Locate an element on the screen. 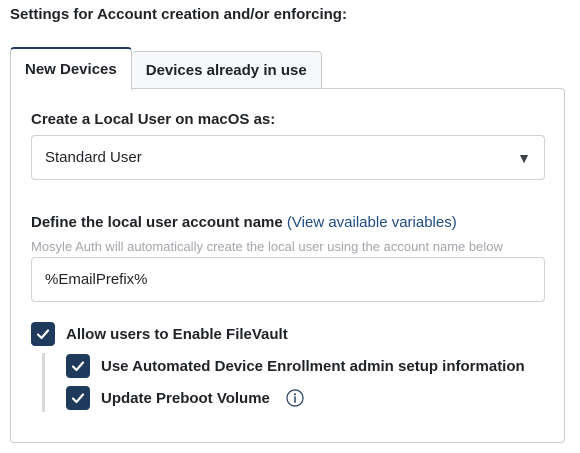 This screenshot has height=453, width=580. select-value: Standard User is located at coordinates (93, 157).